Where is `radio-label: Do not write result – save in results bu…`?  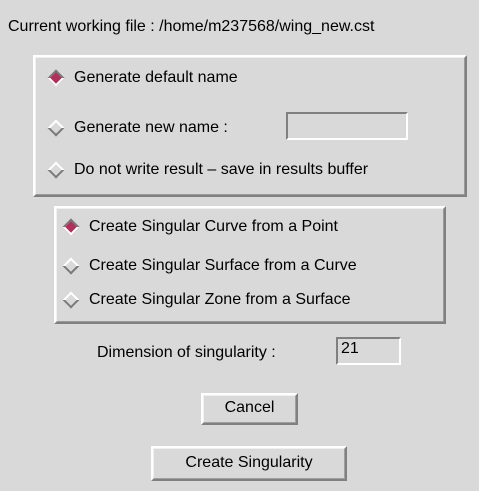 radio-label: Do not write result – save in results bu… is located at coordinates (221, 169).